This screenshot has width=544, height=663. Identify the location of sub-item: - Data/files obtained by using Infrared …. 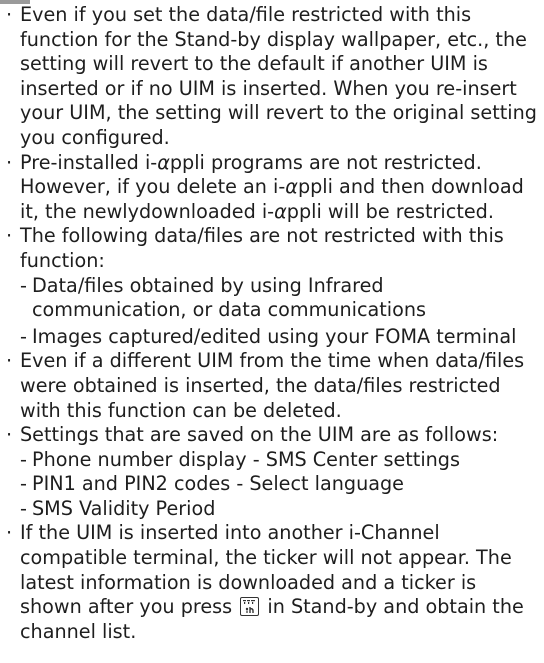
(274, 298).